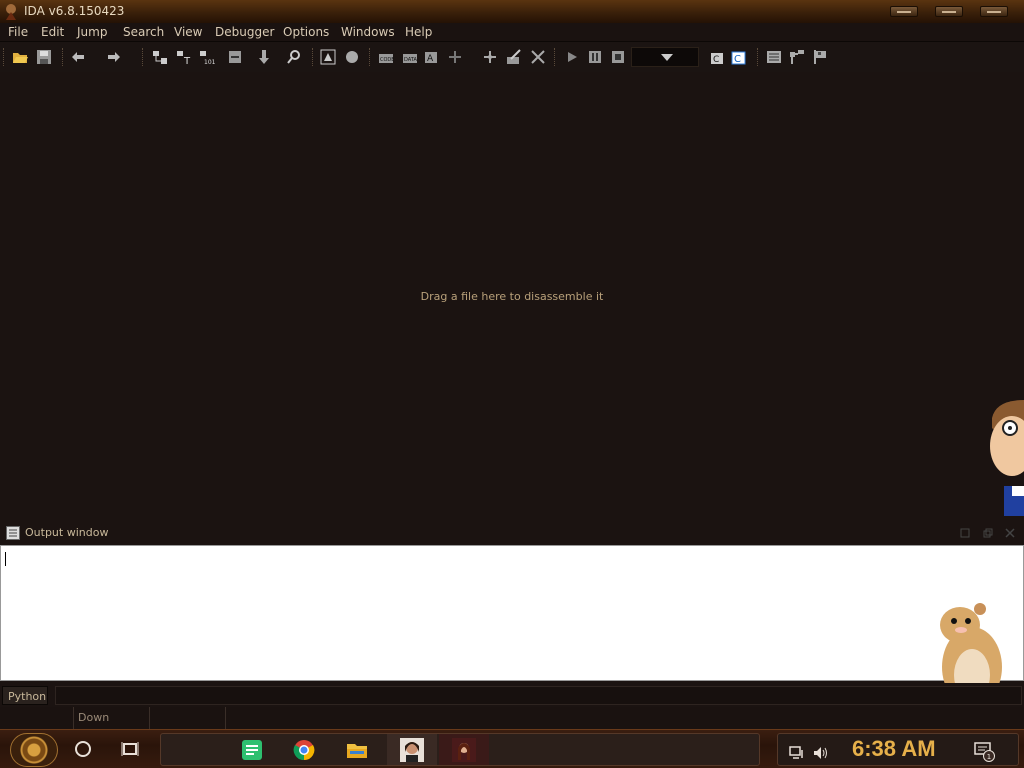  Describe the element at coordinates (512, 11) in the screenshot. I see `title-bar: IDA v6.8.150423` at that location.